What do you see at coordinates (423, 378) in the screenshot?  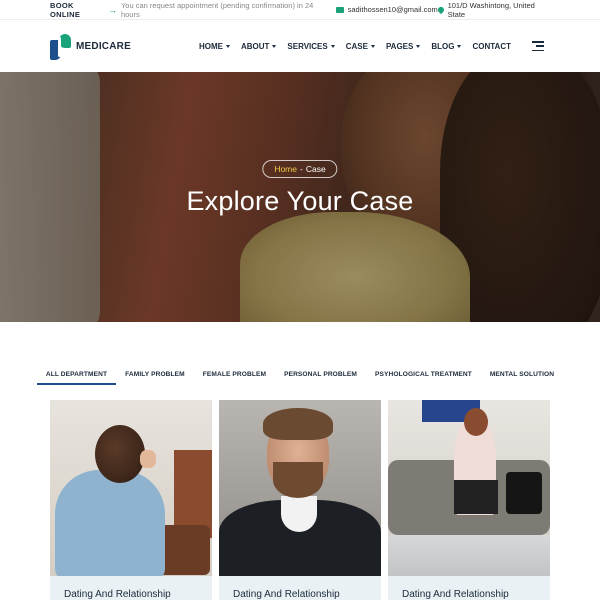 I see `tab-psyhological-treatment: PSYHOLOGICAL TREATMENT` at bounding box center [423, 378].